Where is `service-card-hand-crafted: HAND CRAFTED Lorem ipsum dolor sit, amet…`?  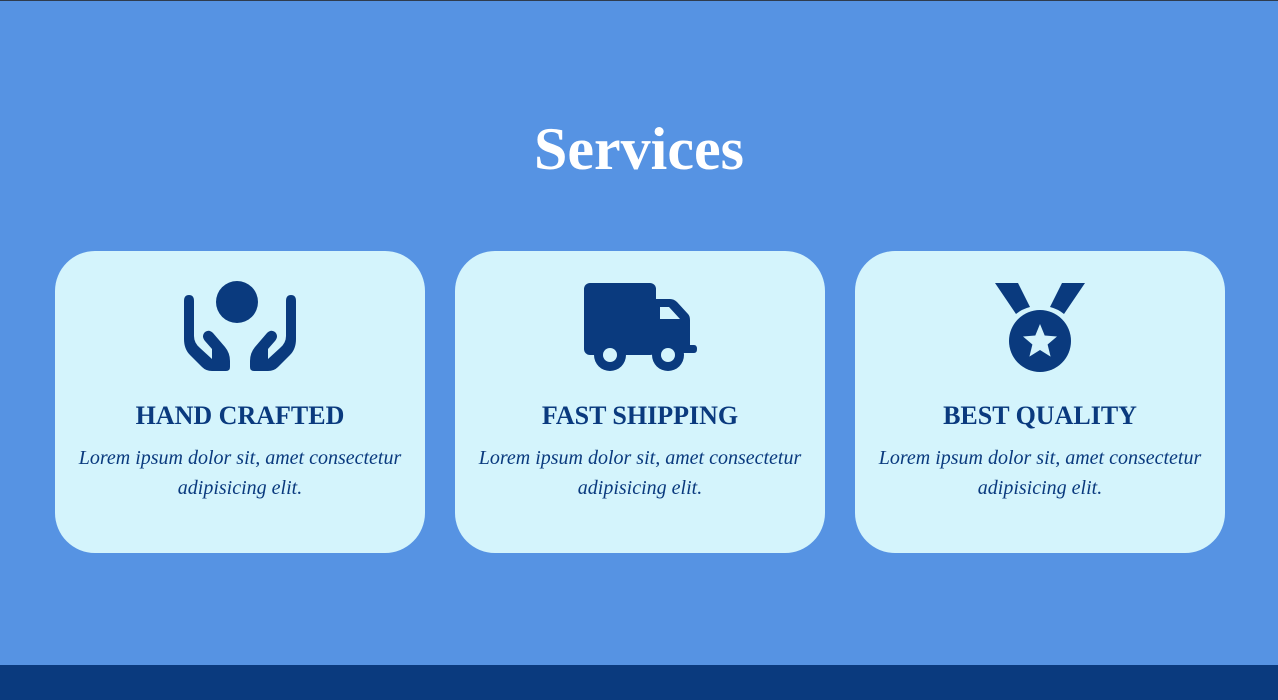
service-card-hand-crafted: HAND CRAFTED Lorem ipsum dolor sit, amet… is located at coordinates (240, 402).